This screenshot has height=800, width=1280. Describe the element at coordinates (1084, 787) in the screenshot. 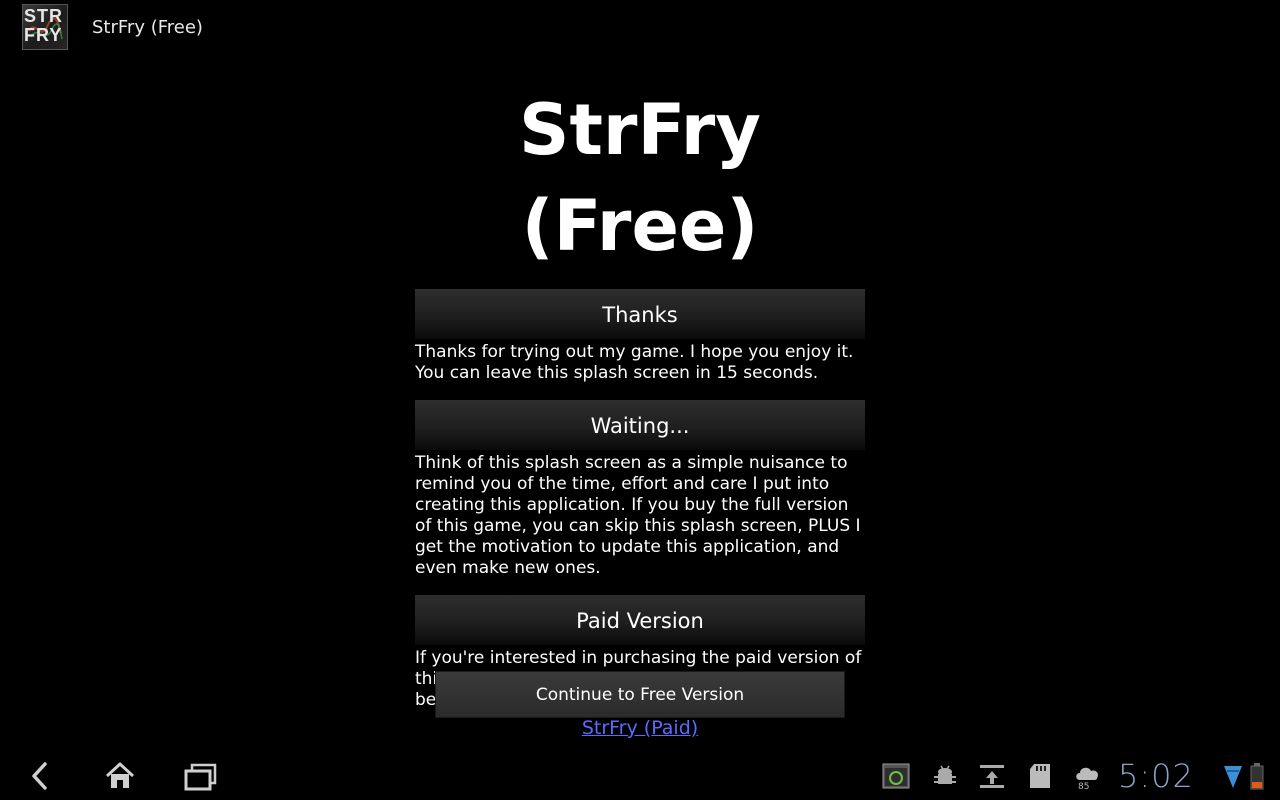

I see `temperature-label: 85` at that location.